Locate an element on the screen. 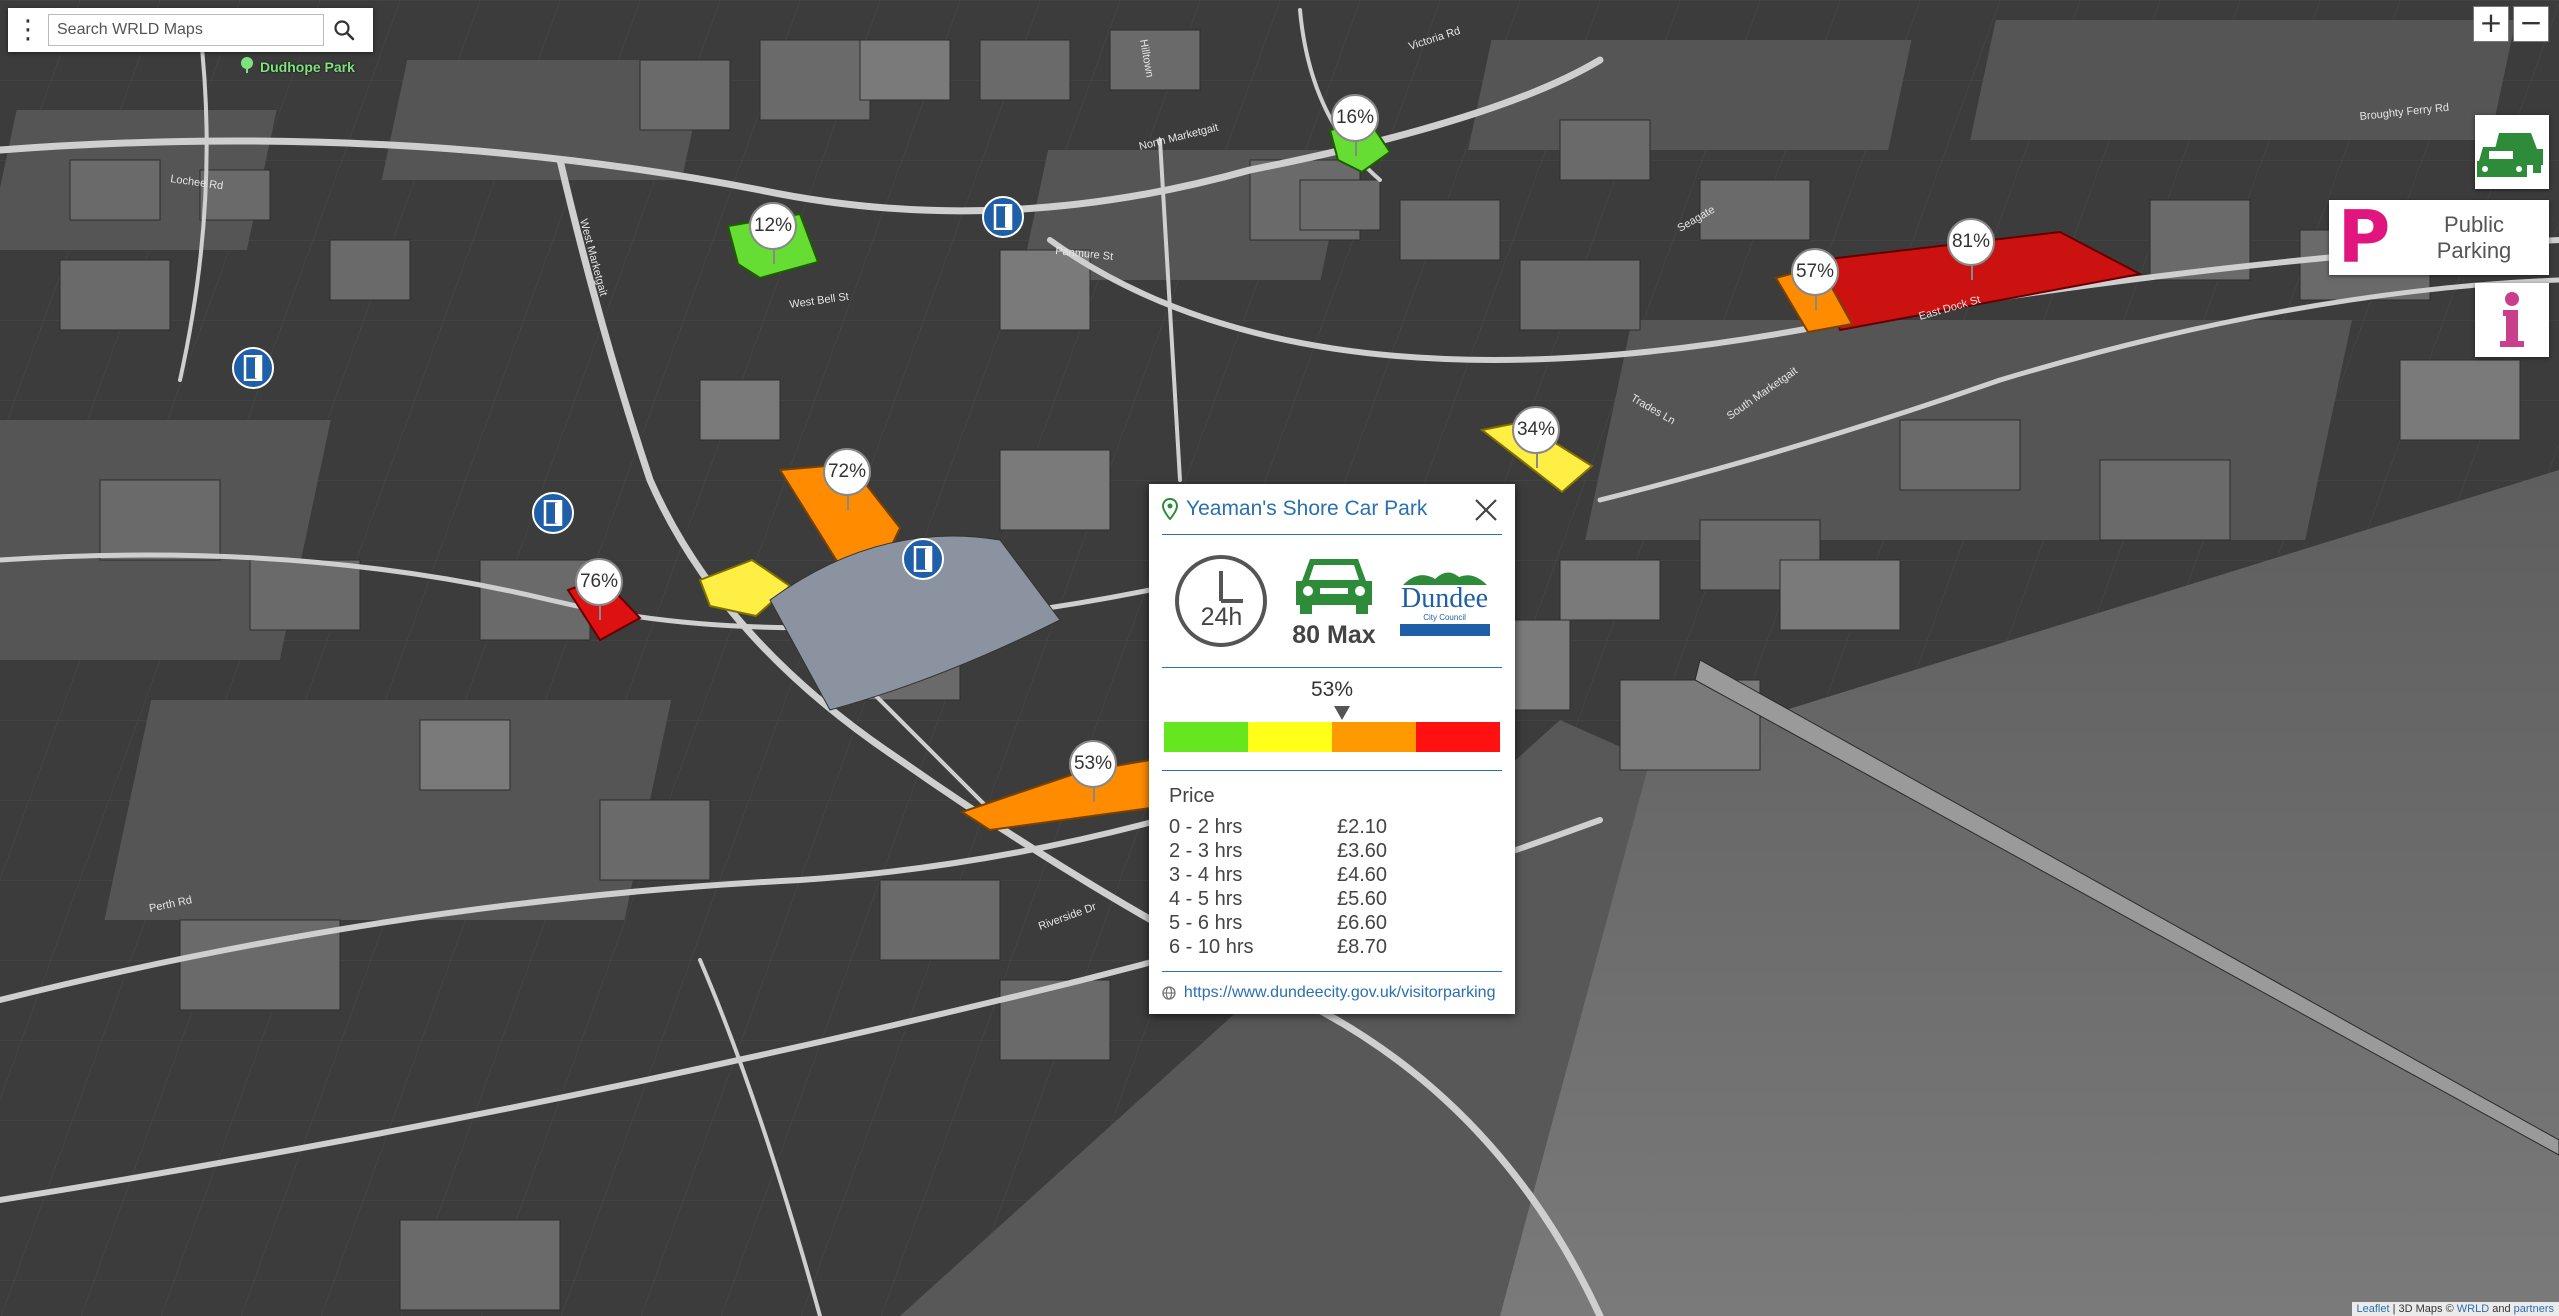 Image resolution: width=2559 pixels, height=1316 pixels. price-range: 4 - 5 hrs is located at coordinates (1206, 899).